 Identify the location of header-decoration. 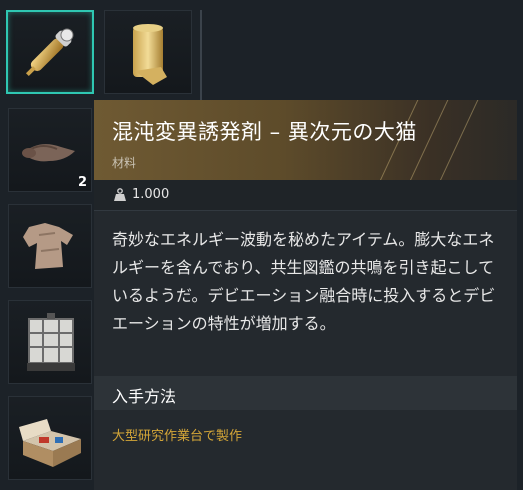
(454, 140).